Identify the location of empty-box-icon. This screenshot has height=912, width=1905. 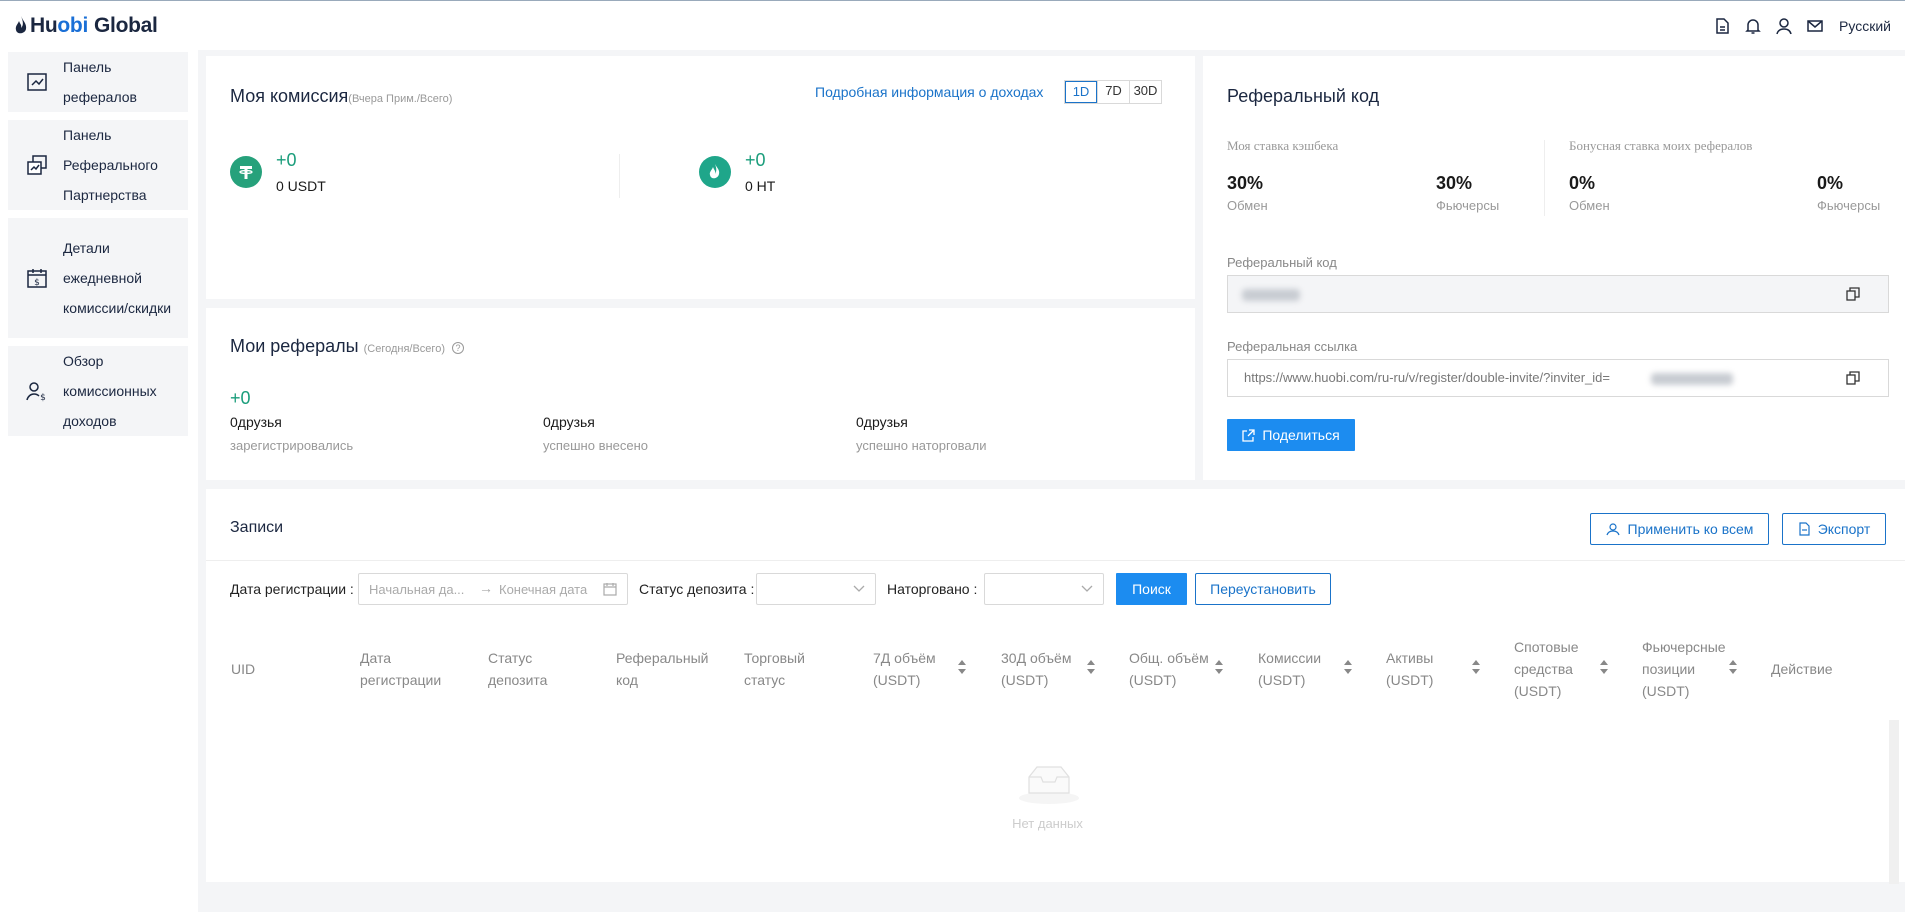
(1049, 785).